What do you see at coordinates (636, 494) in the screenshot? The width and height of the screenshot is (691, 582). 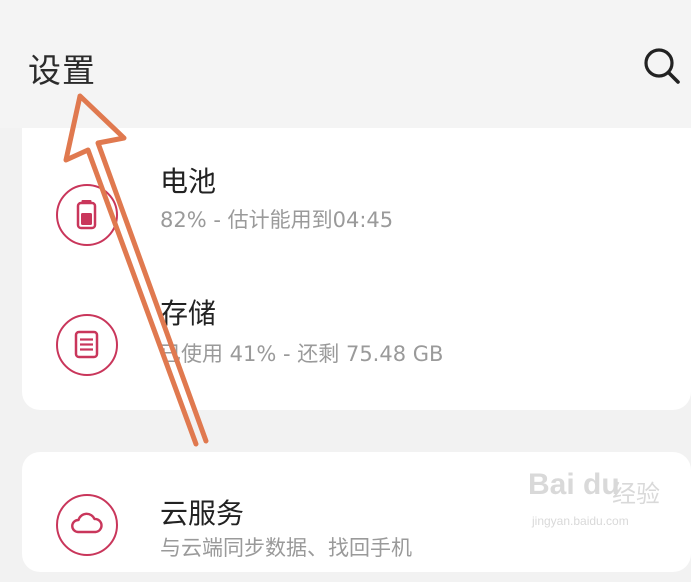 I see `watermark-text: 经验` at bounding box center [636, 494].